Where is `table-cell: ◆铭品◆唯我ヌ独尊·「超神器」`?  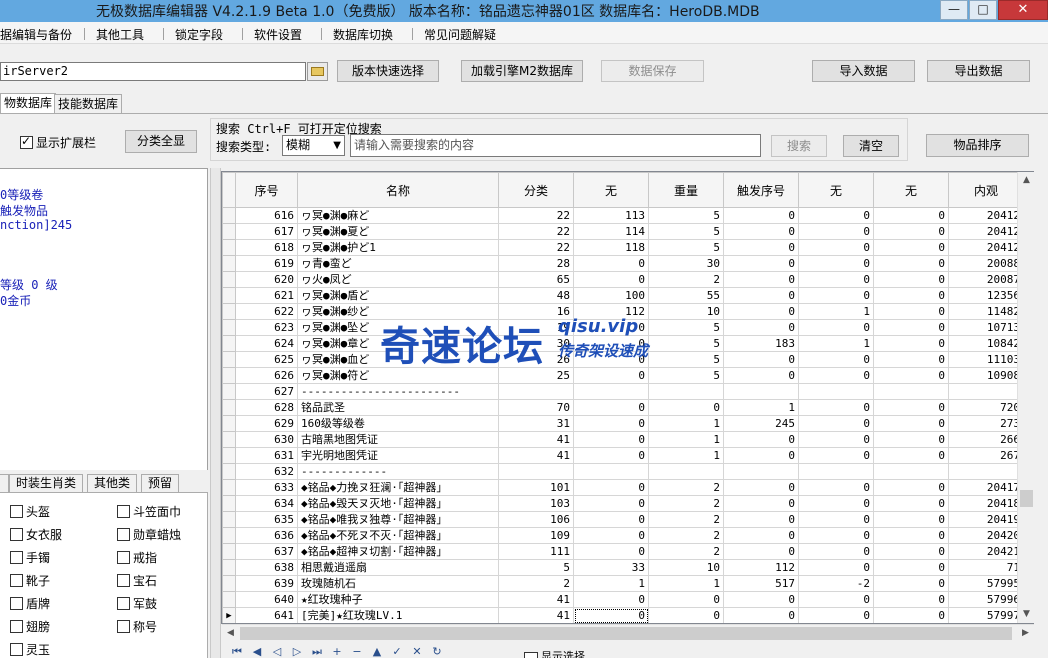 table-cell: ◆铭品◆唯我ヌ独尊·「超神器」 is located at coordinates (398, 519).